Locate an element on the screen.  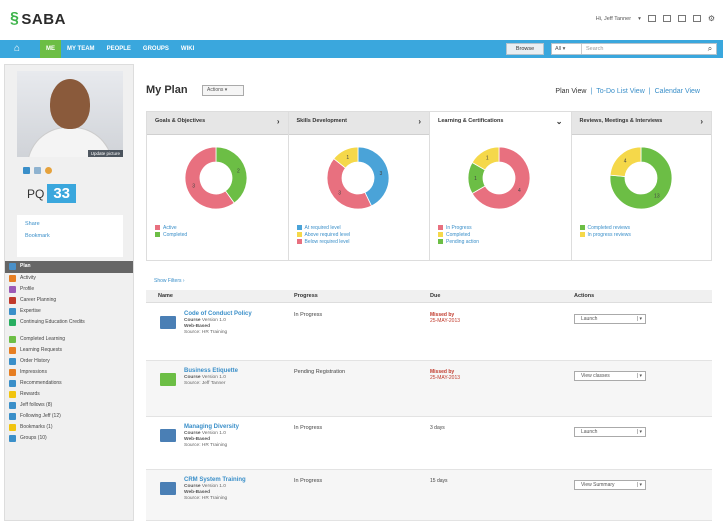
user-menu-caret-icon: ▾ is located at coordinates (639, 19).